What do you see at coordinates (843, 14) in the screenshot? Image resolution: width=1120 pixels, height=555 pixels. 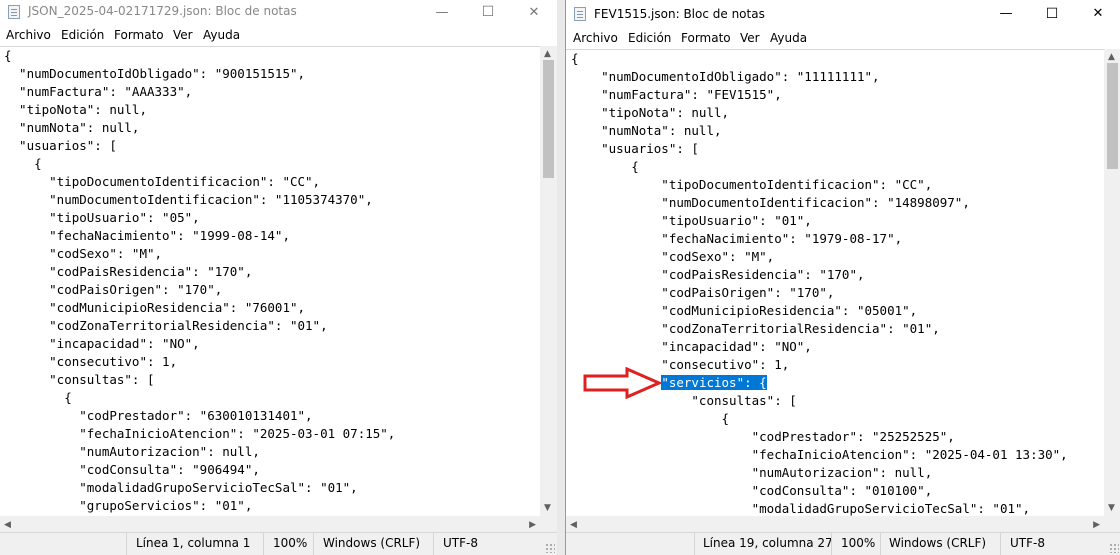 I see `title-bar: FEV1515.json: Bloc de notas — ☐ ✕` at bounding box center [843, 14].